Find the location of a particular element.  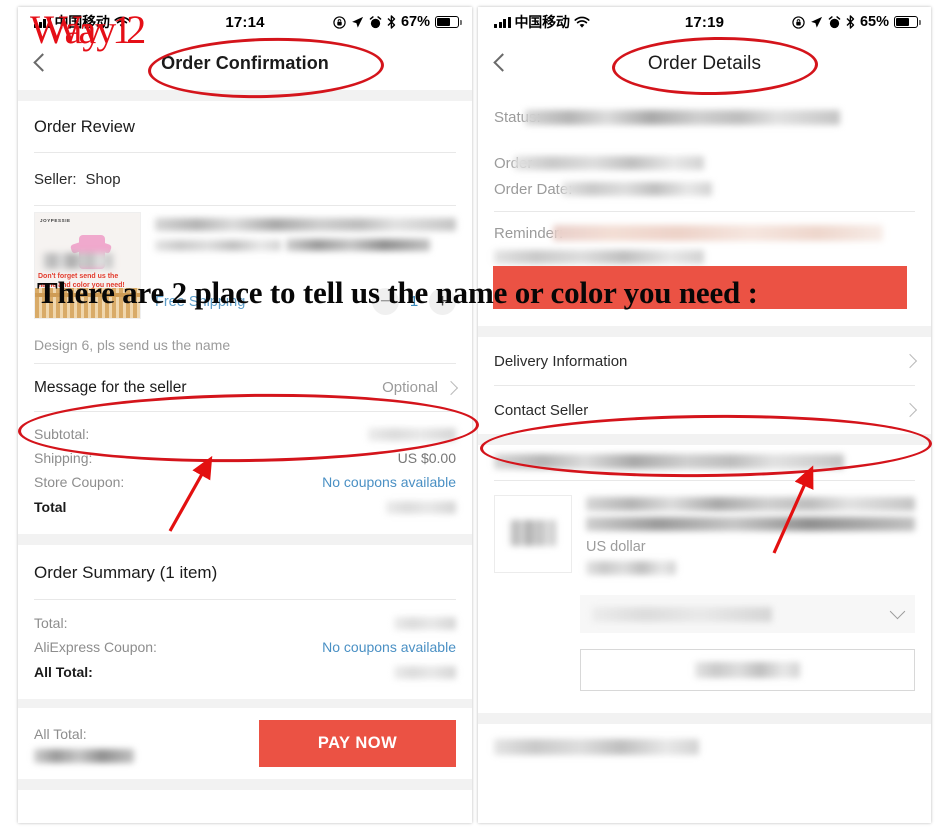

product-title-redacted is located at coordinates (305, 234).